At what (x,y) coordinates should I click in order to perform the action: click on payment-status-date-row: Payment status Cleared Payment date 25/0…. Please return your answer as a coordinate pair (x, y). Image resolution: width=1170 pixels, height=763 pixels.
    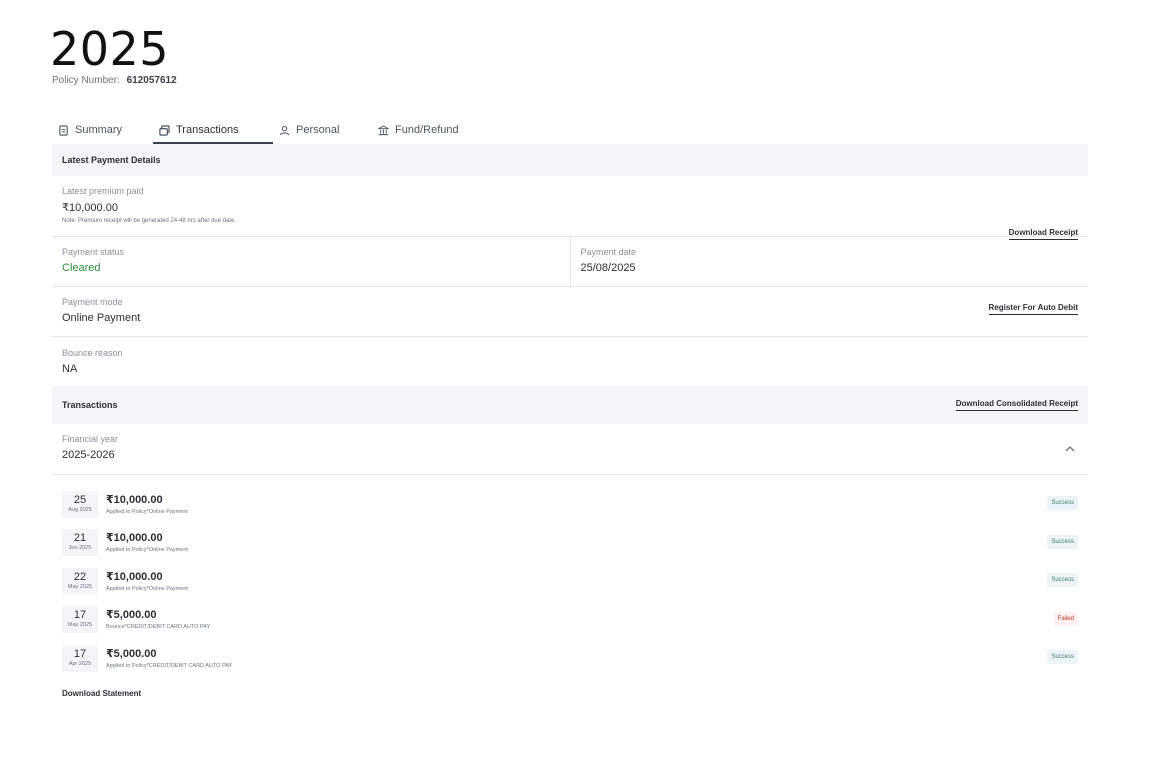
    Looking at the image, I should click on (570, 262).